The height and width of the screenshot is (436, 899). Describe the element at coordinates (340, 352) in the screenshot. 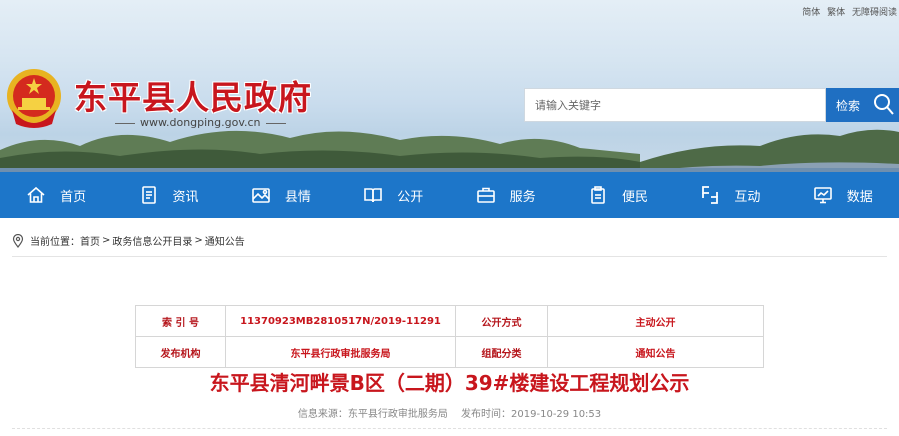

I see `publisher-value: 东平县行政审批服务局` at that location.